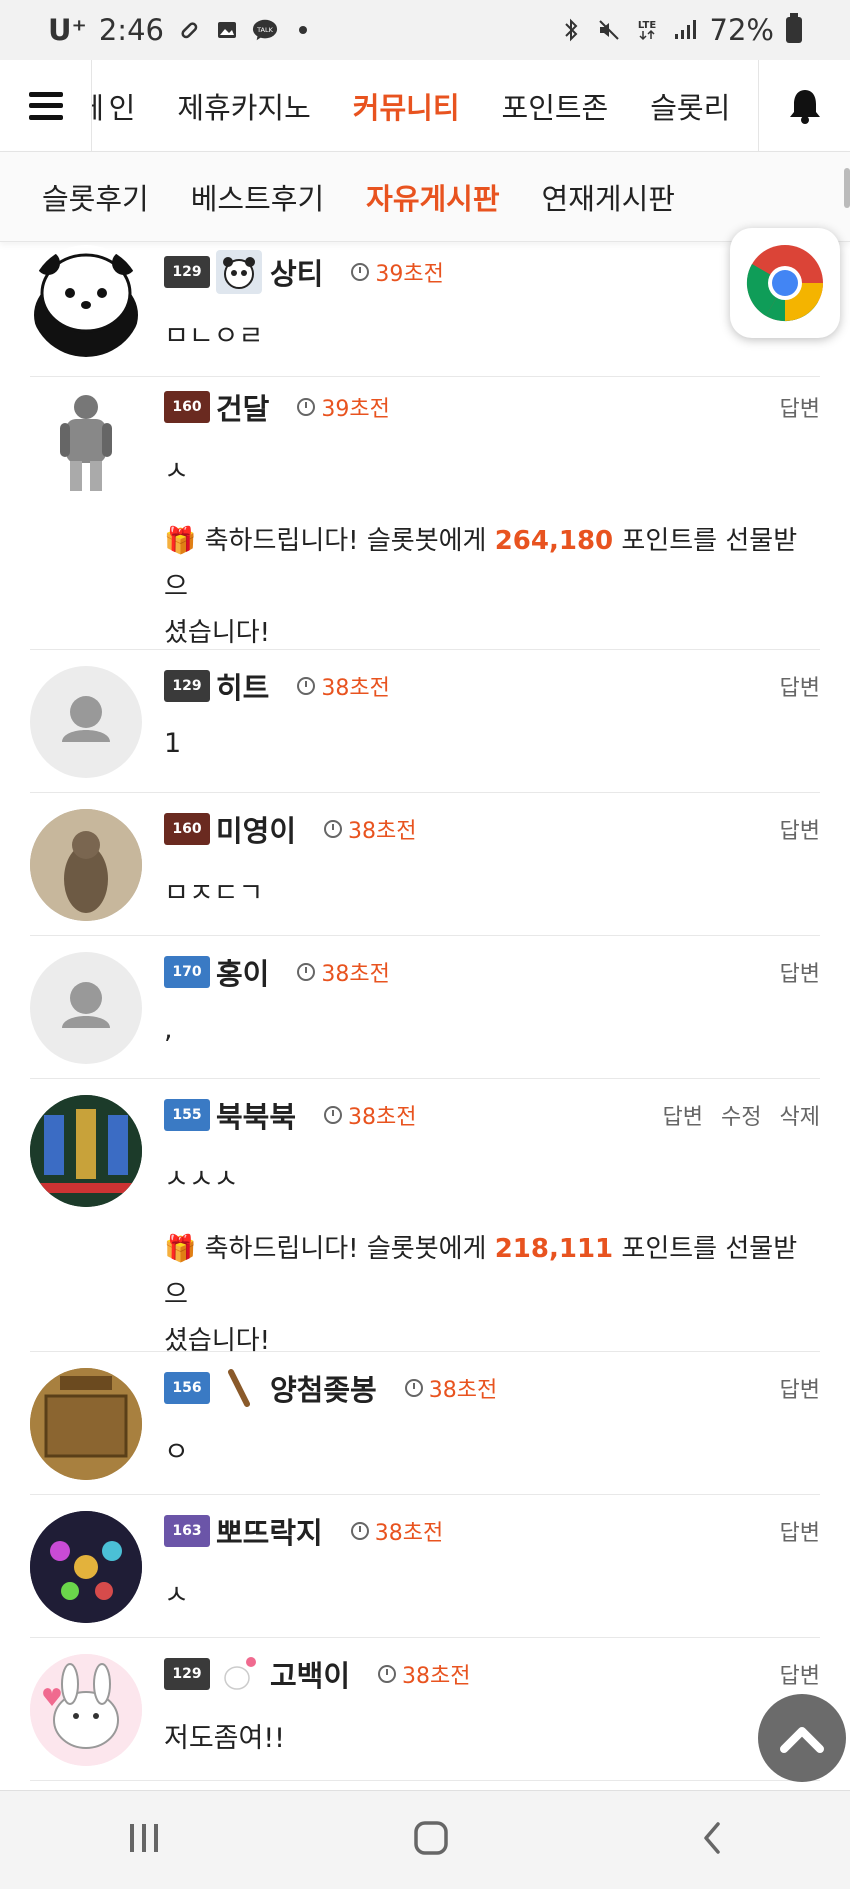 This screenshot has width=850, height=1889. What do you see at coordinates (431, 1840) in the screenshot?
I see `home-icon` at bounding box center [431, 1840].